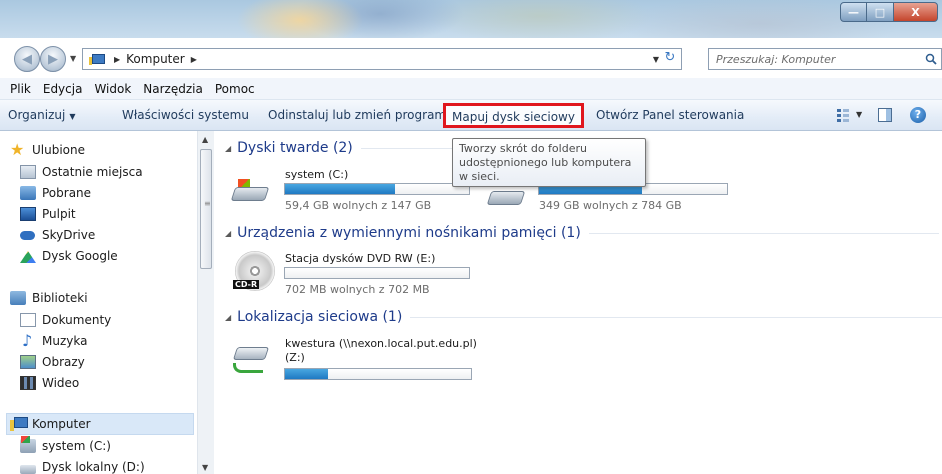 The image size is (942, 474). I want to click on sidebar-item-local-d: Dysk lokalny (D:), so click(82, 467).